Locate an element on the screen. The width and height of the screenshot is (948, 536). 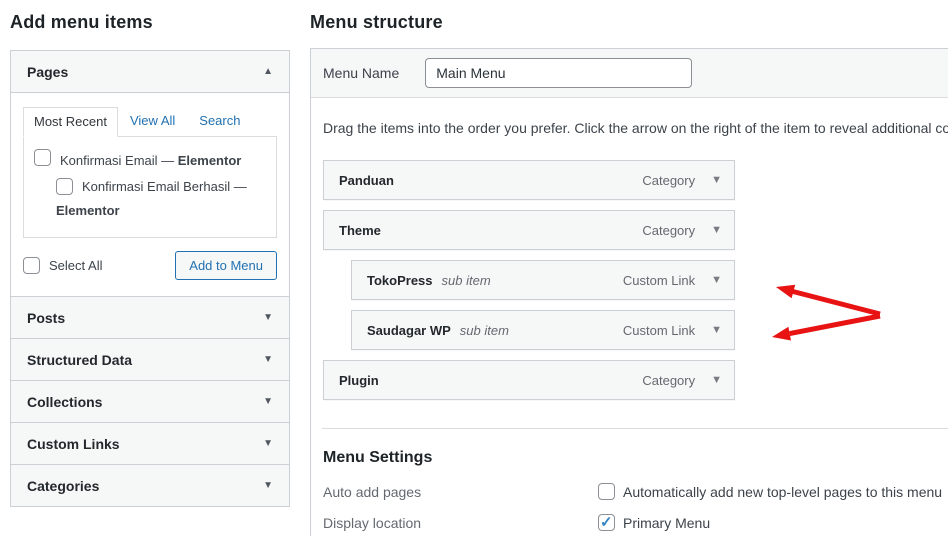
menu-name-label: Menu Name is located at coordinates (361, 73).